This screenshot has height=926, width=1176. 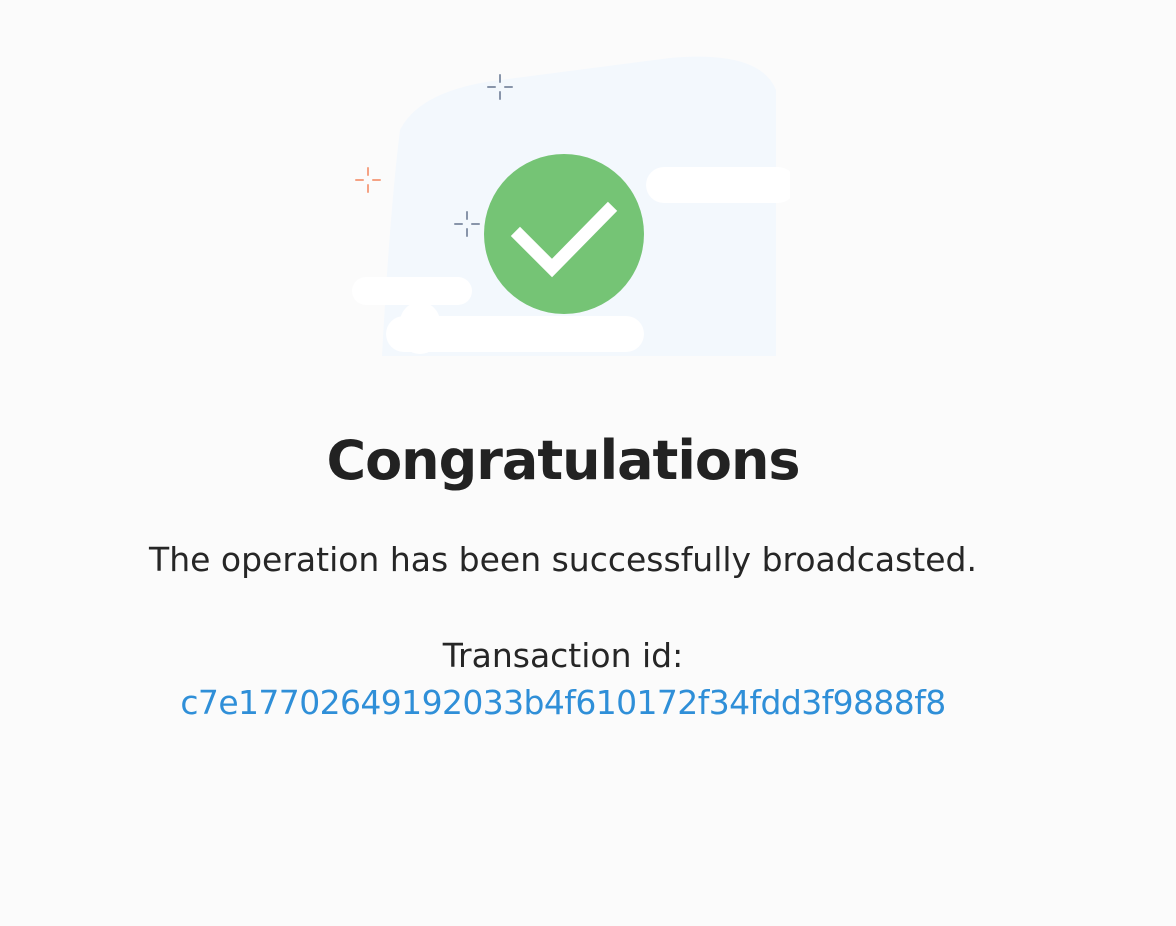 I want to click on transaction-id-label: Transaction id:, so click(x=563, y=655).